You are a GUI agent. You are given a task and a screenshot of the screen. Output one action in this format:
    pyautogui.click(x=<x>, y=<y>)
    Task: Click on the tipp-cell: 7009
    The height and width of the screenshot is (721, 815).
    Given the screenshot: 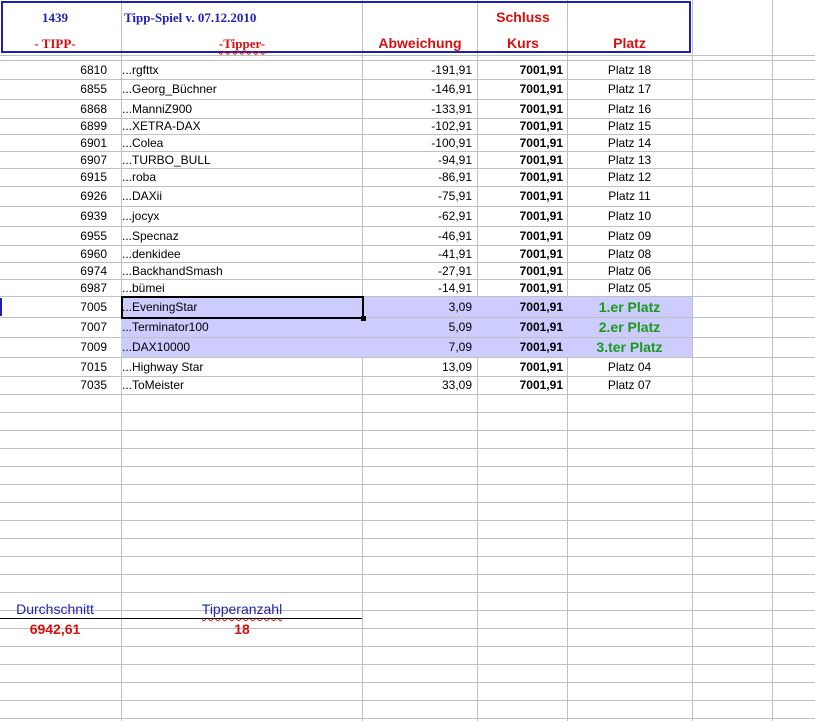 What is the action you would take?
    pyautogui.click(x=55, y=347)
    